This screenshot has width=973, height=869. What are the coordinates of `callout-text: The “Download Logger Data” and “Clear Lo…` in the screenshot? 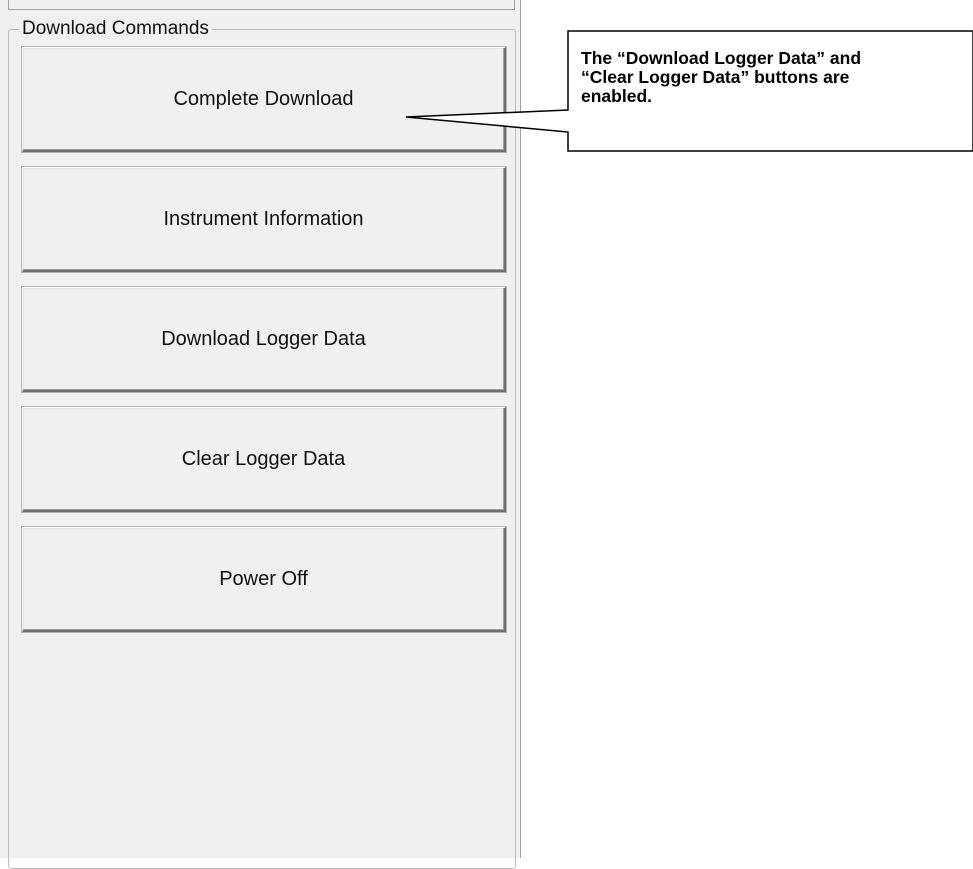 It's located at (773, 77).